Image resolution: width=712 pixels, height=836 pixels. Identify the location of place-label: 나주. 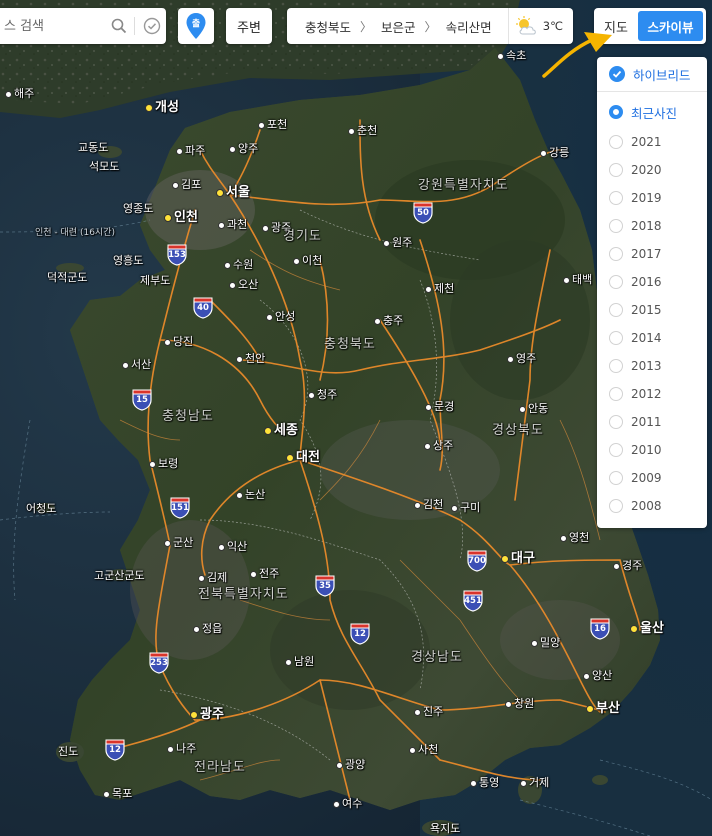
(181, 749).